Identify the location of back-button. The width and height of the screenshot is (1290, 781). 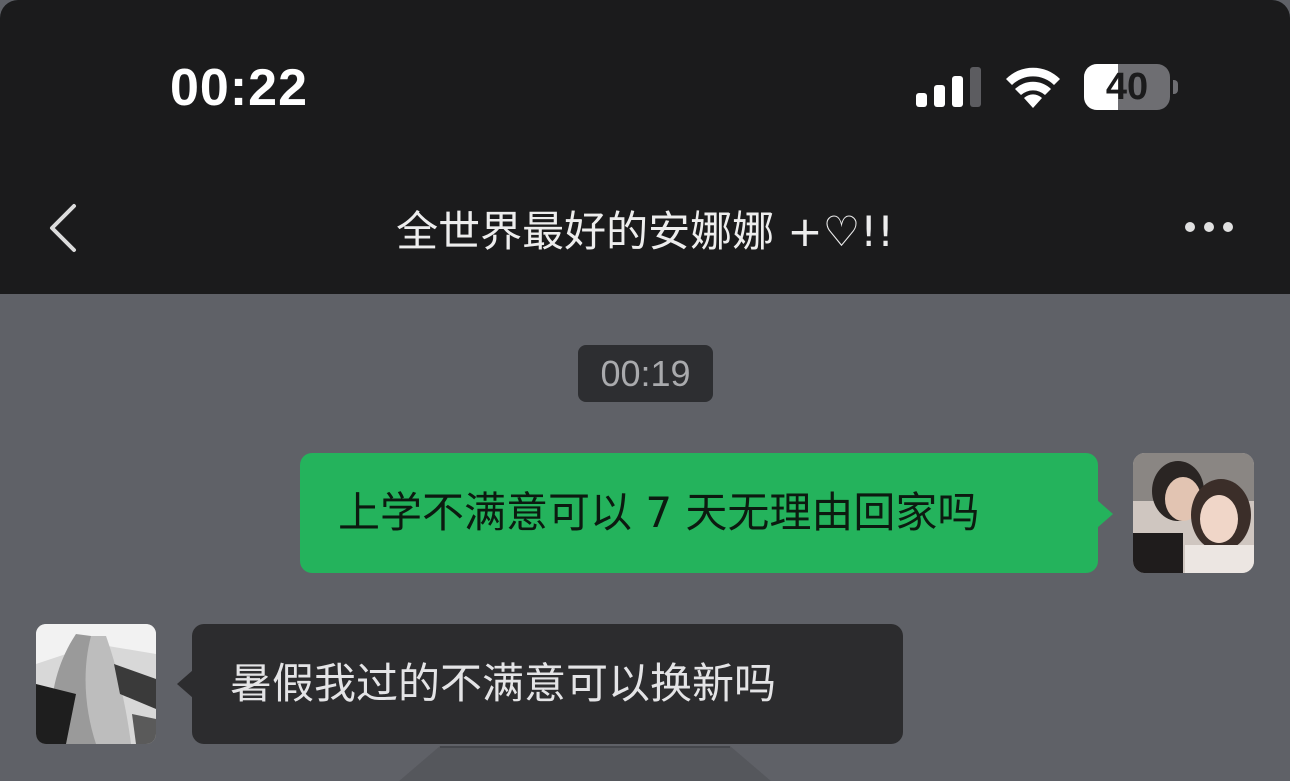
(64, 228).